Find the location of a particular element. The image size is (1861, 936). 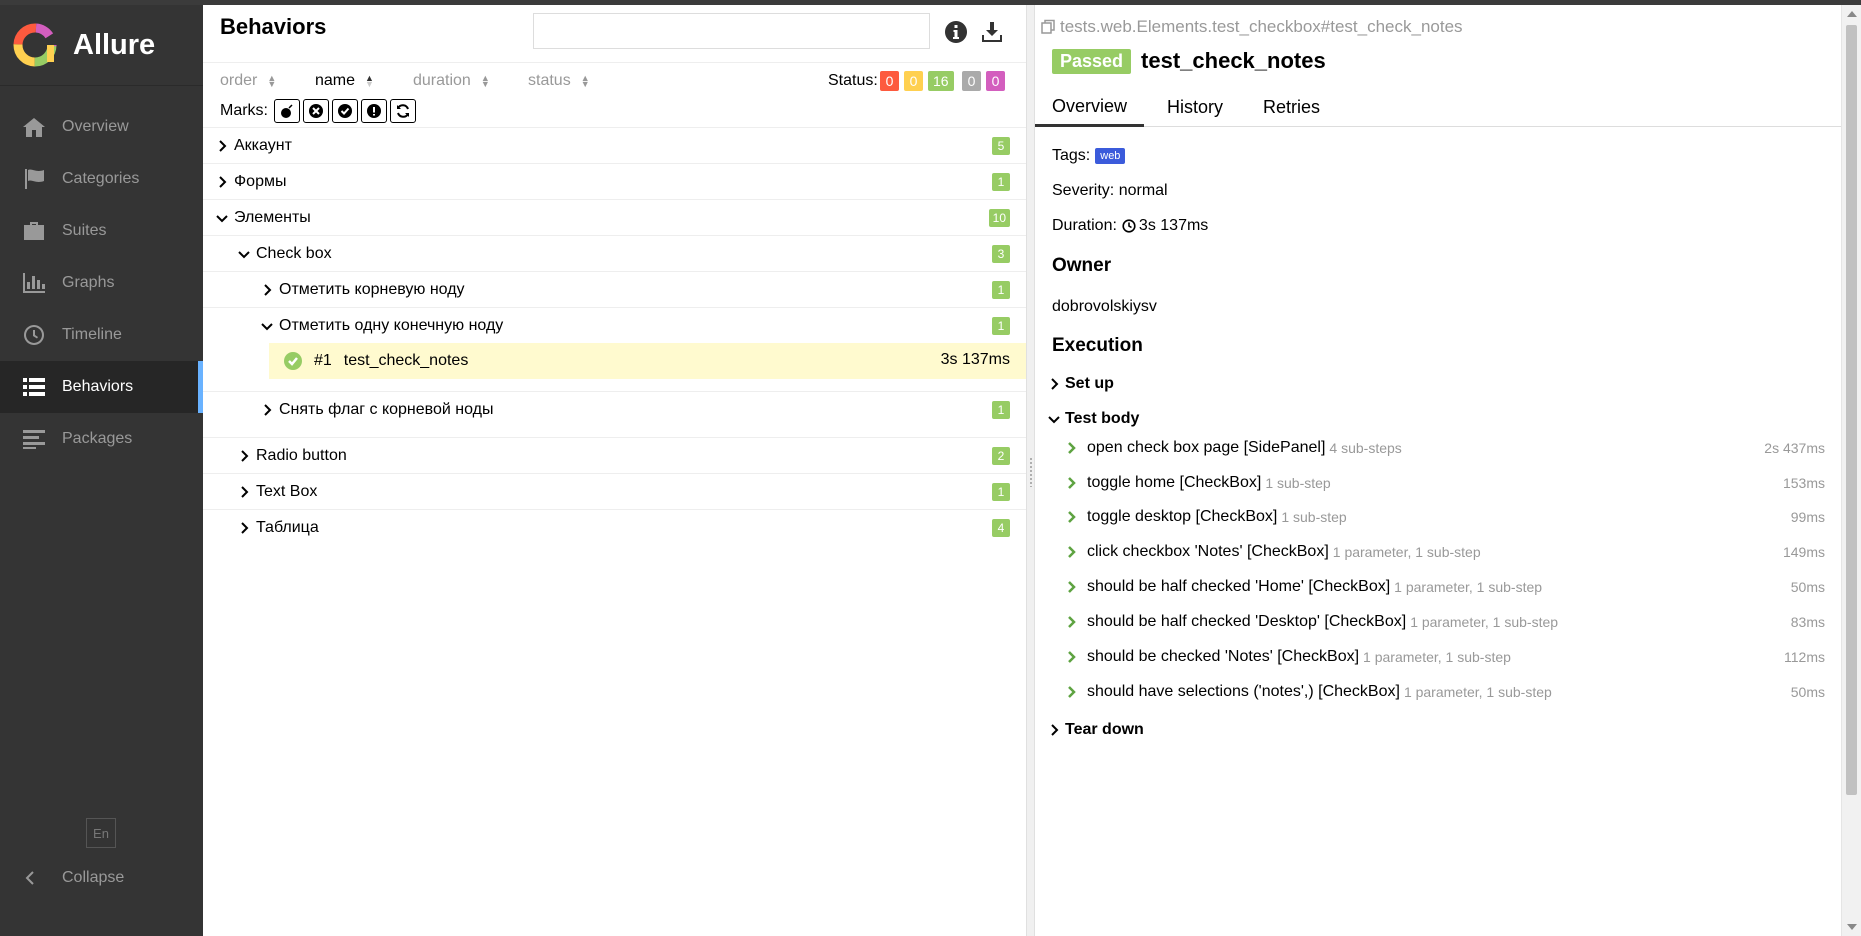

tree-node-radio-button: Radio button 2 is located at coordinates (614, 455).